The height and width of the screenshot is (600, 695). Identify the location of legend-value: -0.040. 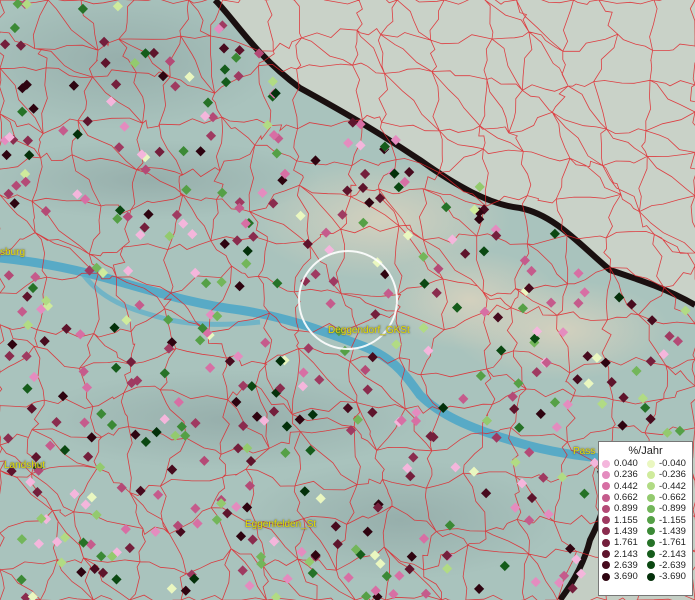
(672, 464).